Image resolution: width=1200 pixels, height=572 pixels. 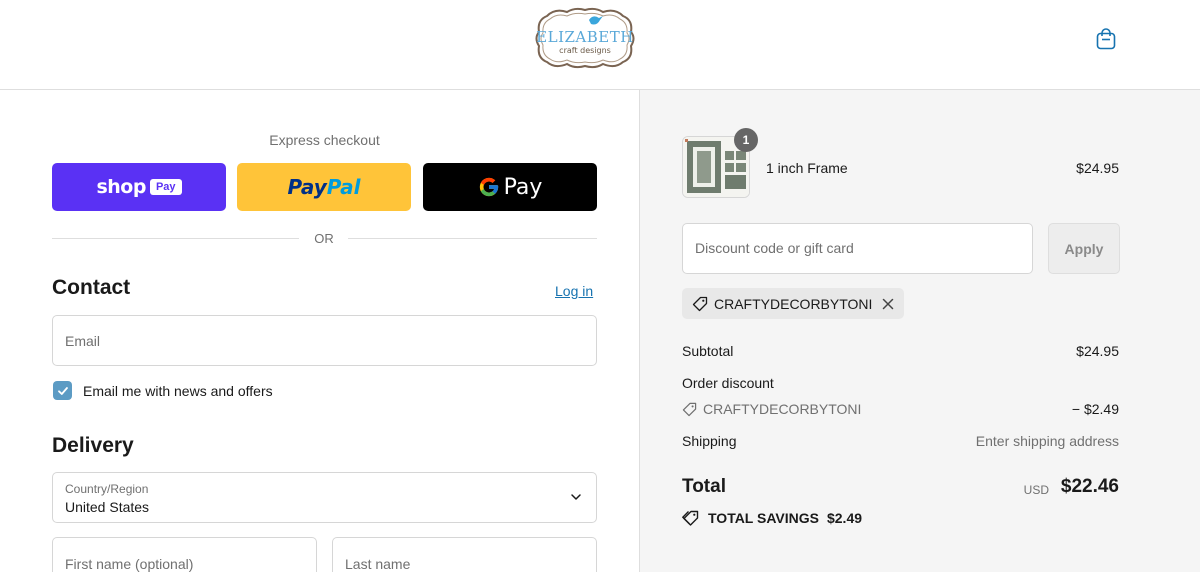 I want to click on last-name-placeholder: Last name, so click(x=378, y=564).